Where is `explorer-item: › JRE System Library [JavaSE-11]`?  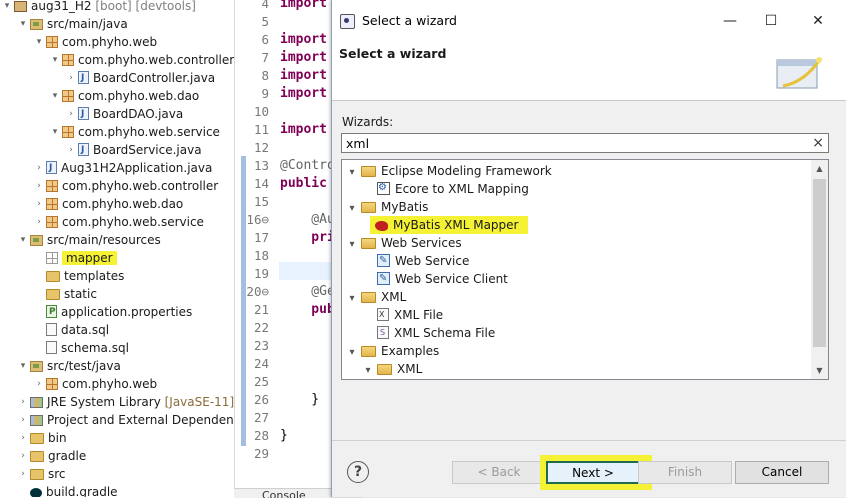 explorer-item: › JRE System Library [JavaSE-11] is located at coordinates (126, 402).